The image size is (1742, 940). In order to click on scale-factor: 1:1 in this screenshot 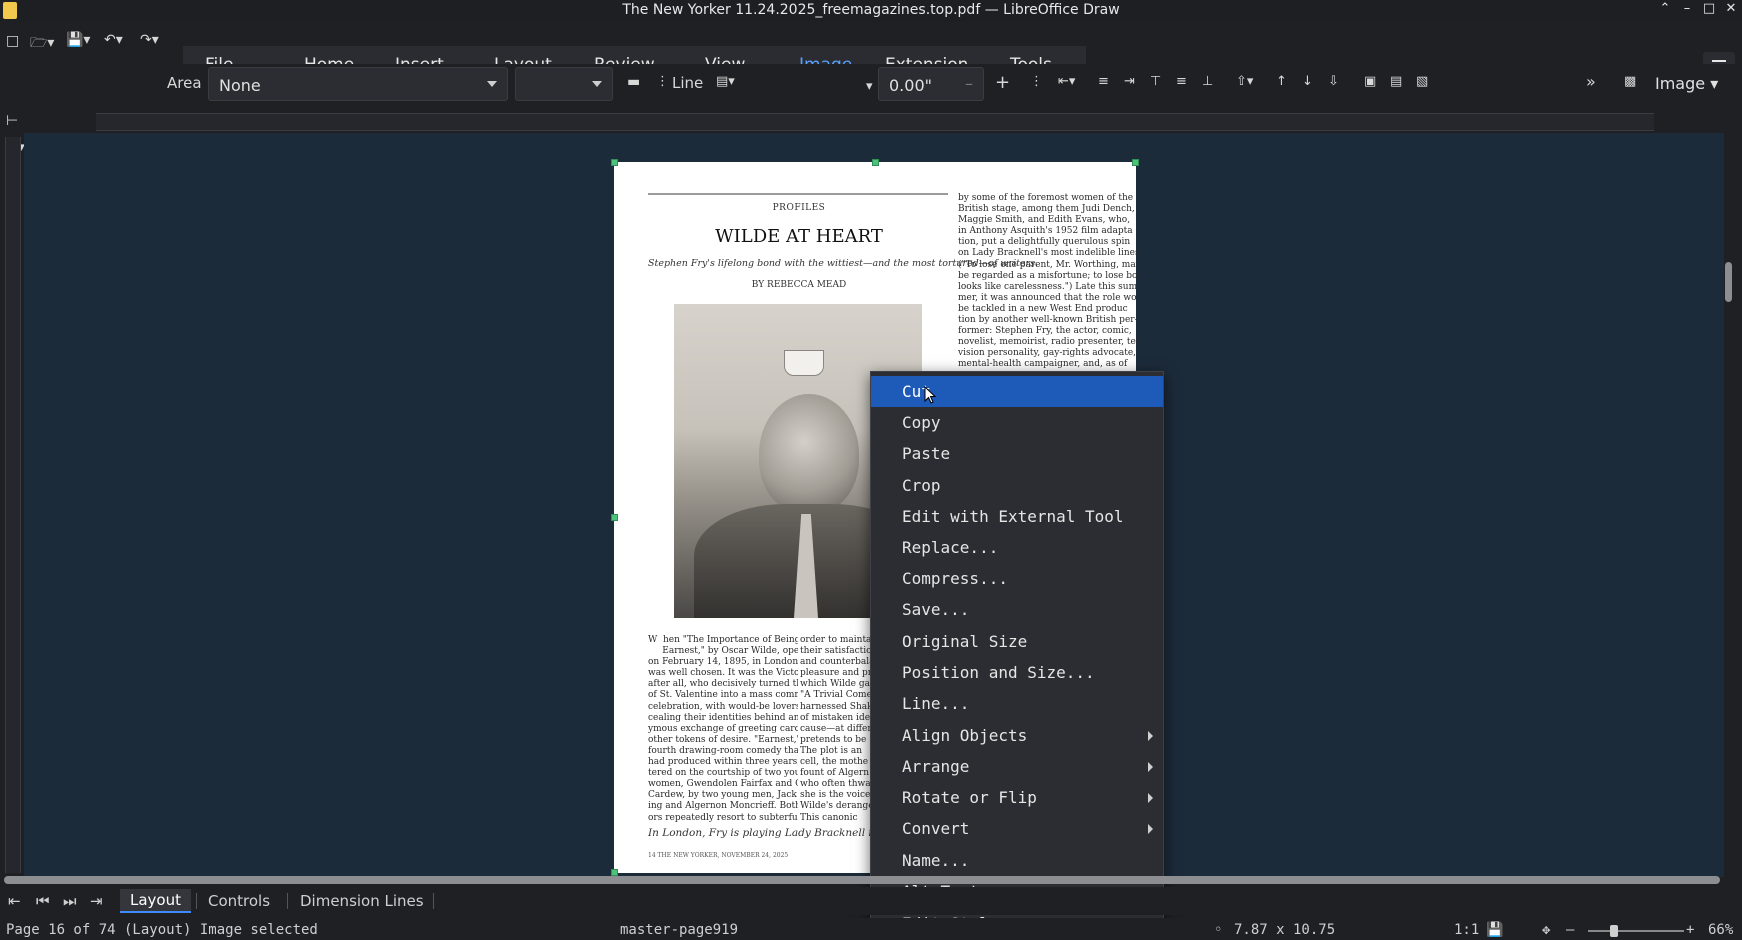, I will do `click(1467, 930)`.